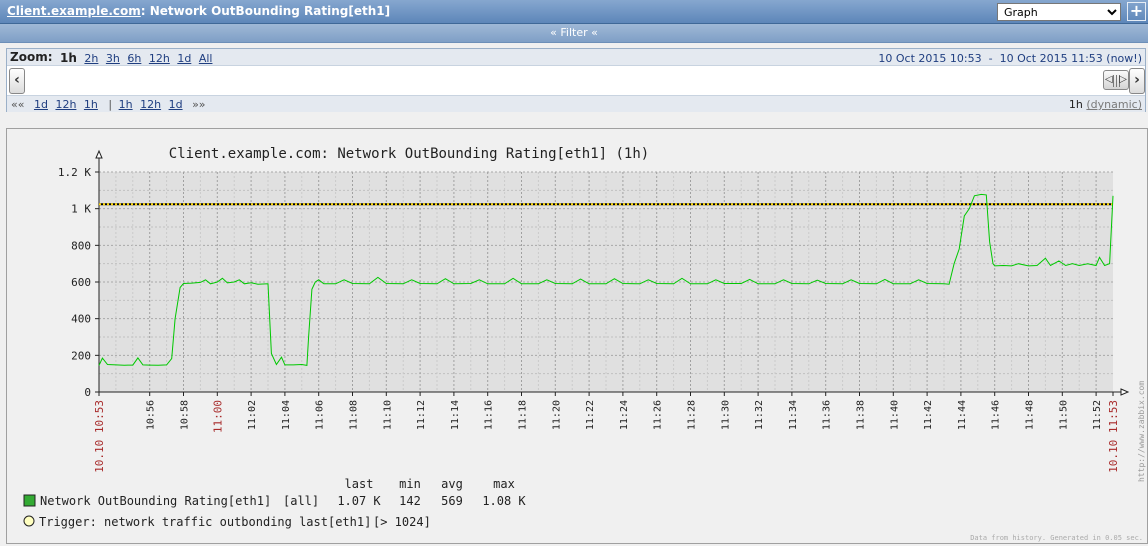 This screenshot has width=1148, height=546. Describe the element at coordinates (574, 33) in the screenshot. I see `filter-toggle: « Filter «` at that location.